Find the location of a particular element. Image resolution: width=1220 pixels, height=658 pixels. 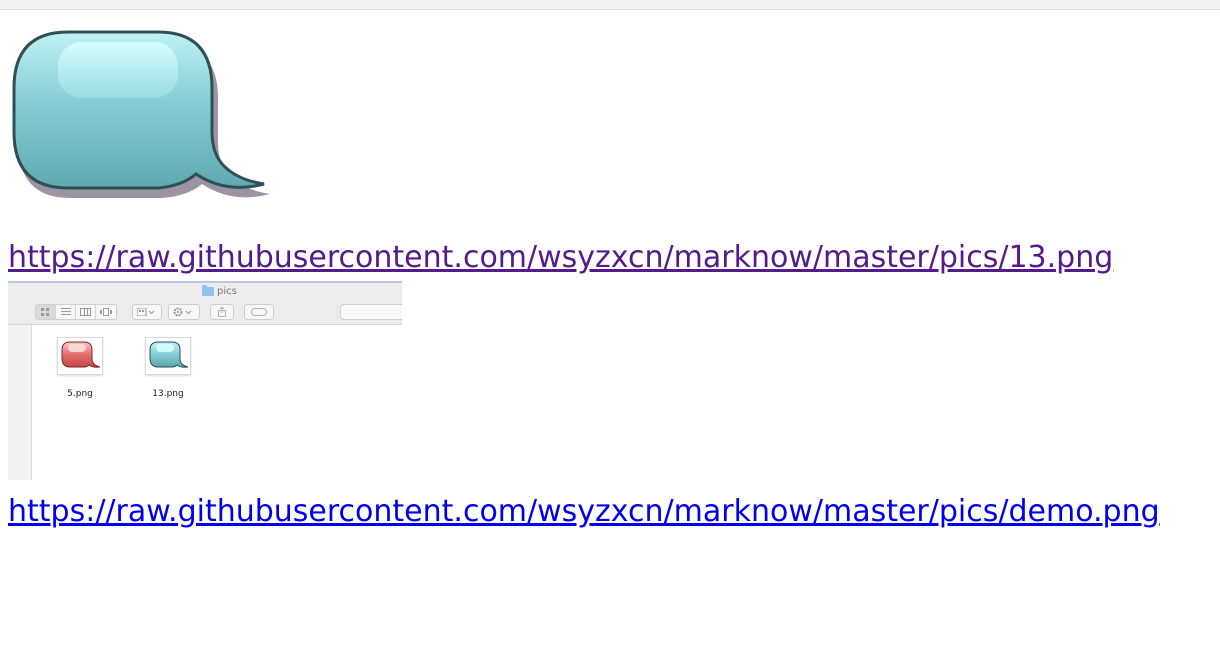

gallery-view-icon is located at coordinates (106, 312).